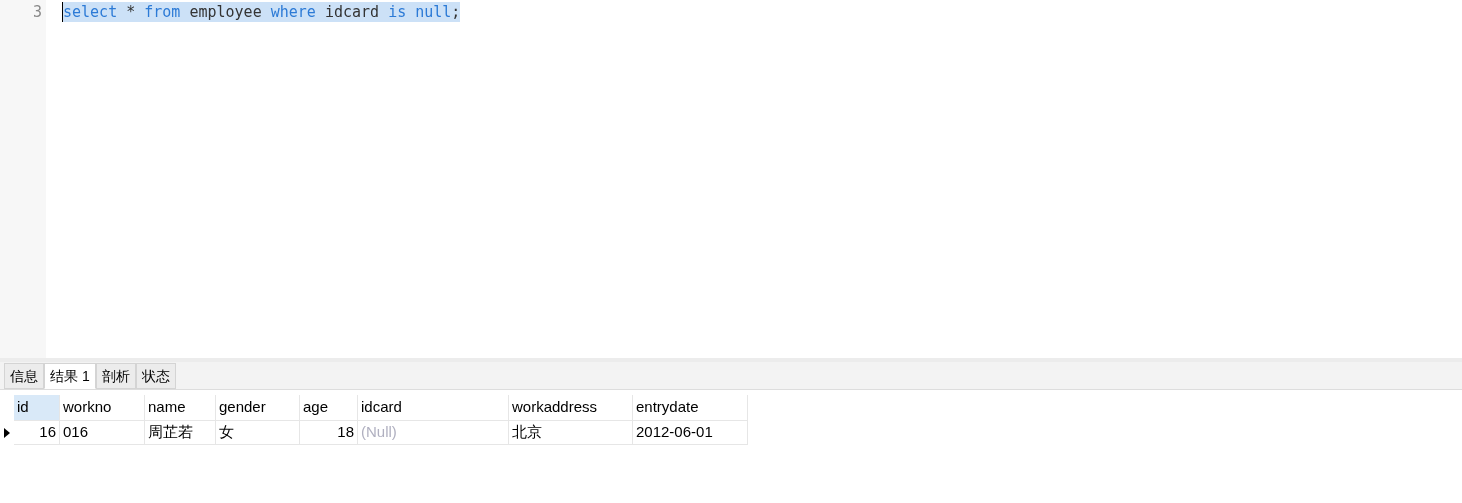 The image size is (1462, 503). I want to click on table-cell: (Null), so click(433, 433).